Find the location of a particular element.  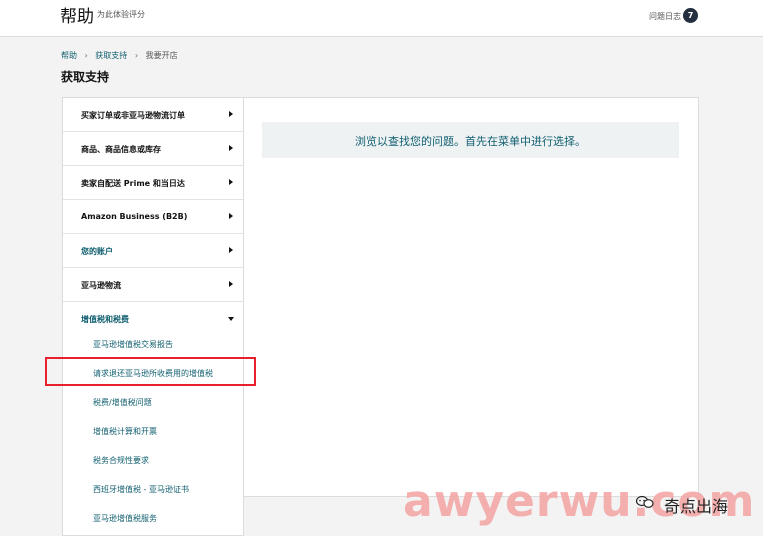

help-title: 帮助 is located at coordinates (77, 17).